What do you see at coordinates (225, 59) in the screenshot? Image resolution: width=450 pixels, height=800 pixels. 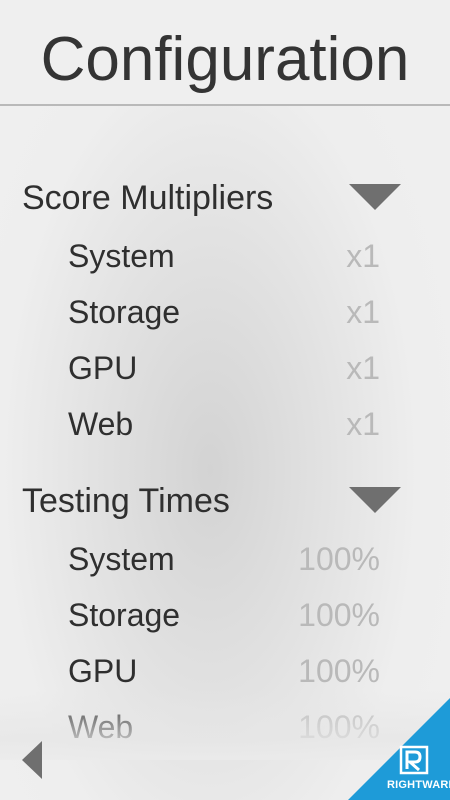 I see `page-title: Configuration` at bounding box center [225, 59].